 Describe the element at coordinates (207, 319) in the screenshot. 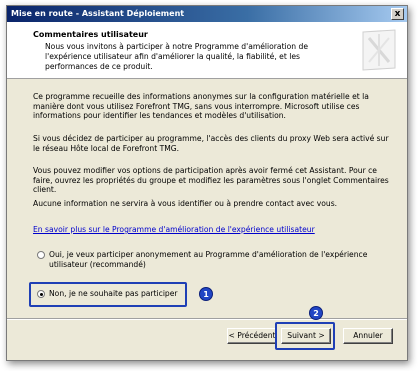

I see `footer-separator` at that location.